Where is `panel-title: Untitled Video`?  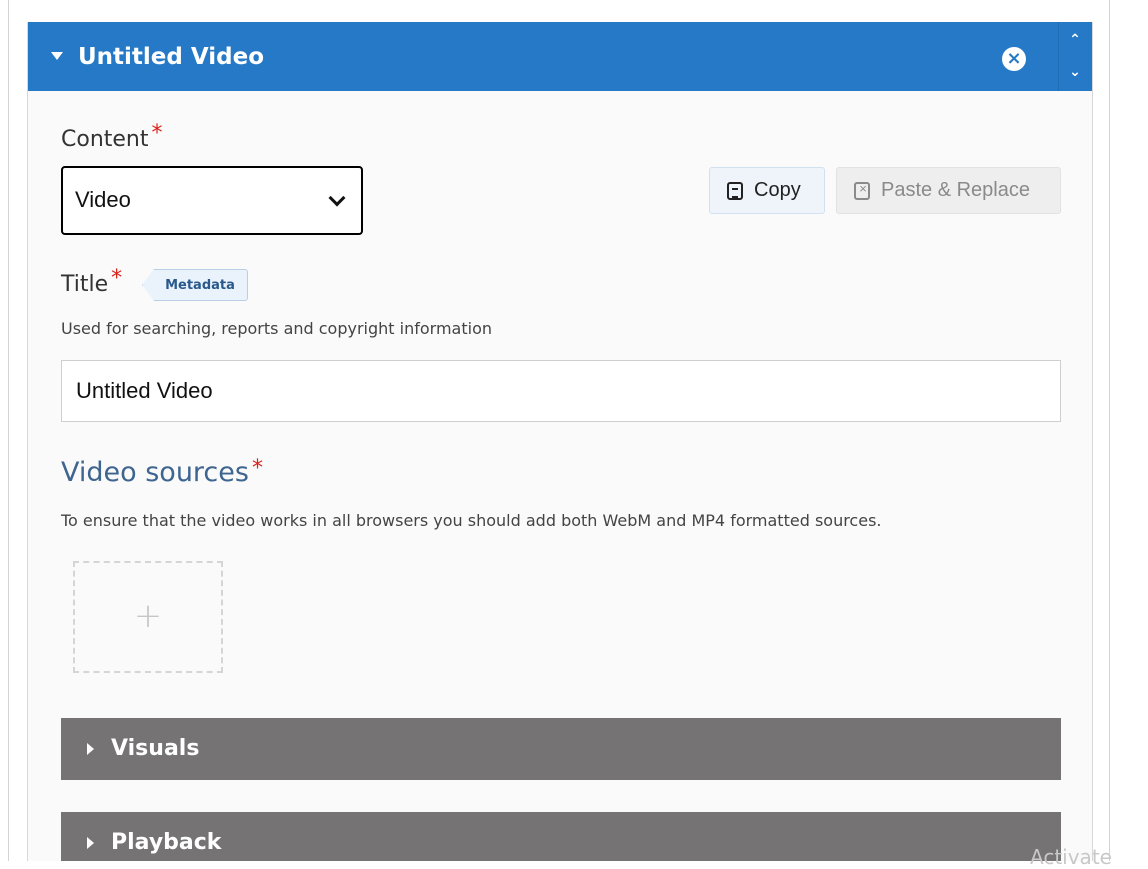 panel-title: Untitled Video is located at coordinates (171, 57).